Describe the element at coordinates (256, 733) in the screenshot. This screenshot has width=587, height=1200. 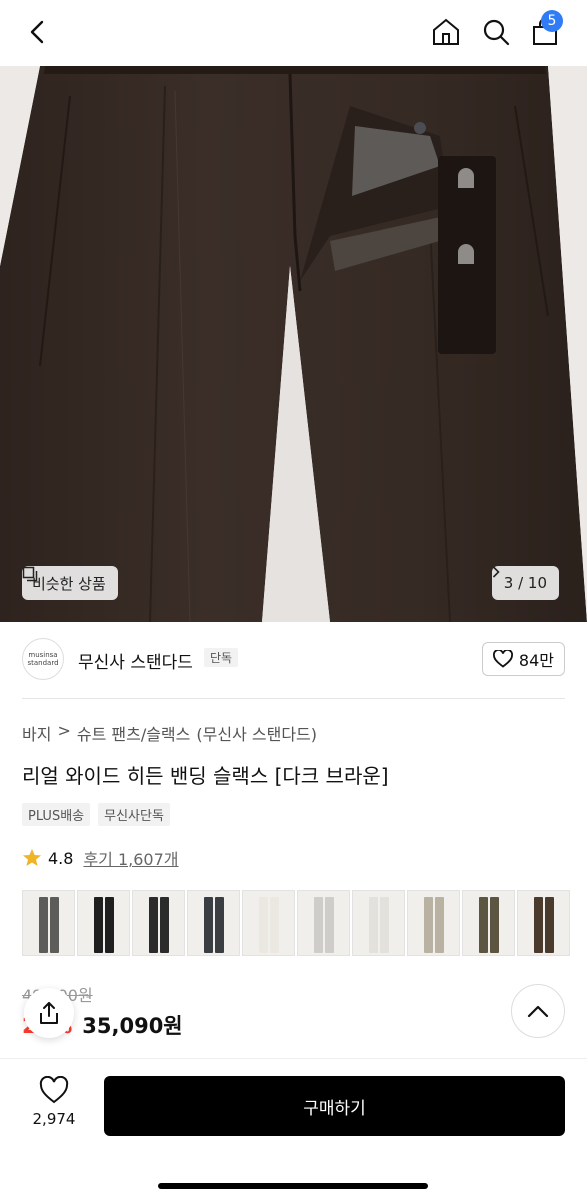
I see `breadcrumb-brand: (무신사 스탠다드)` at that location.